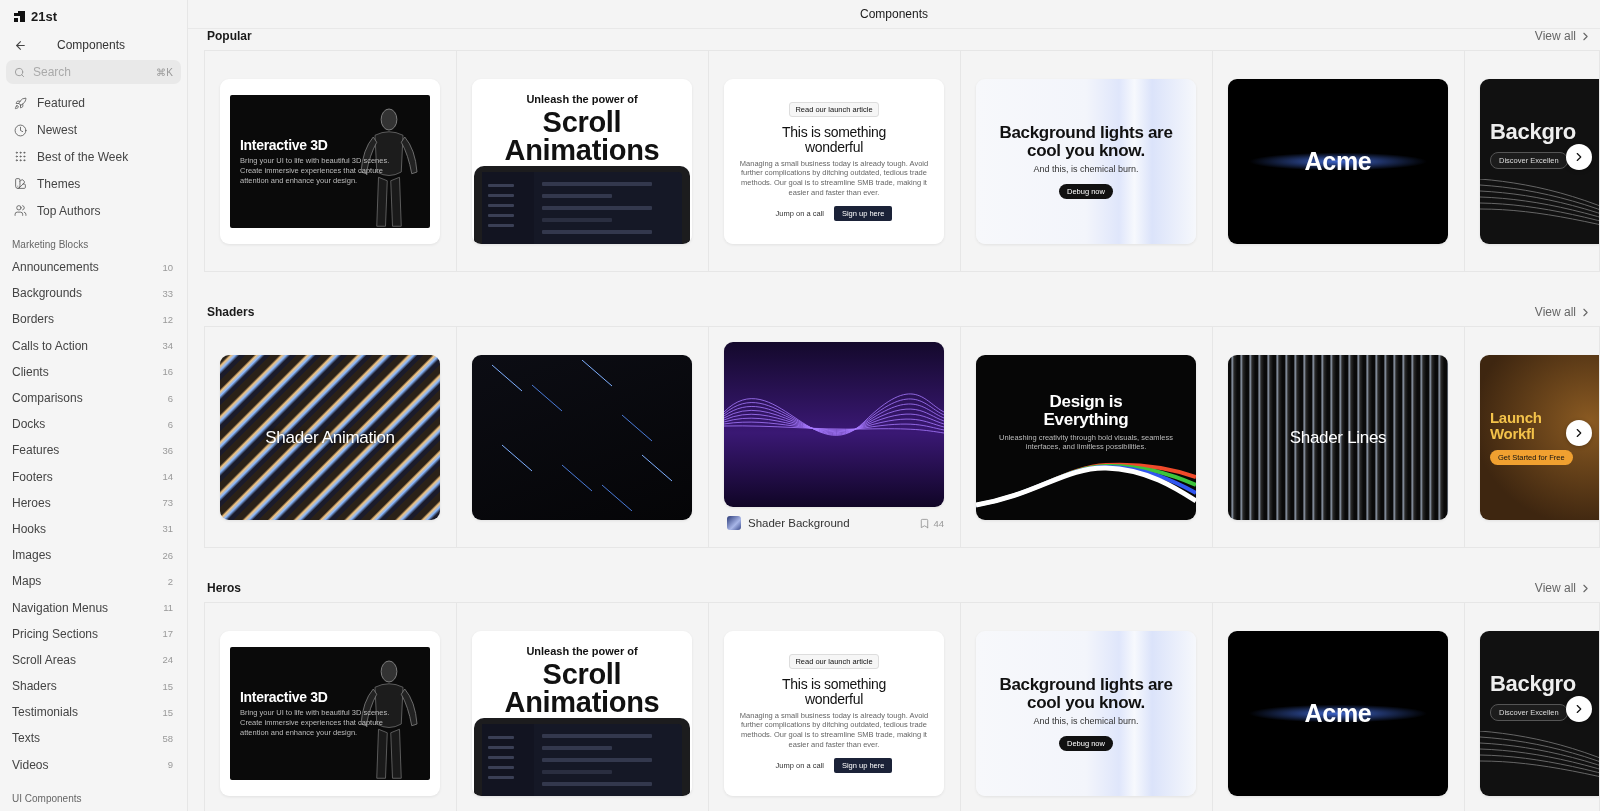  I want to click on sidebar-nav-item: Top Authors, so click(93, 210).